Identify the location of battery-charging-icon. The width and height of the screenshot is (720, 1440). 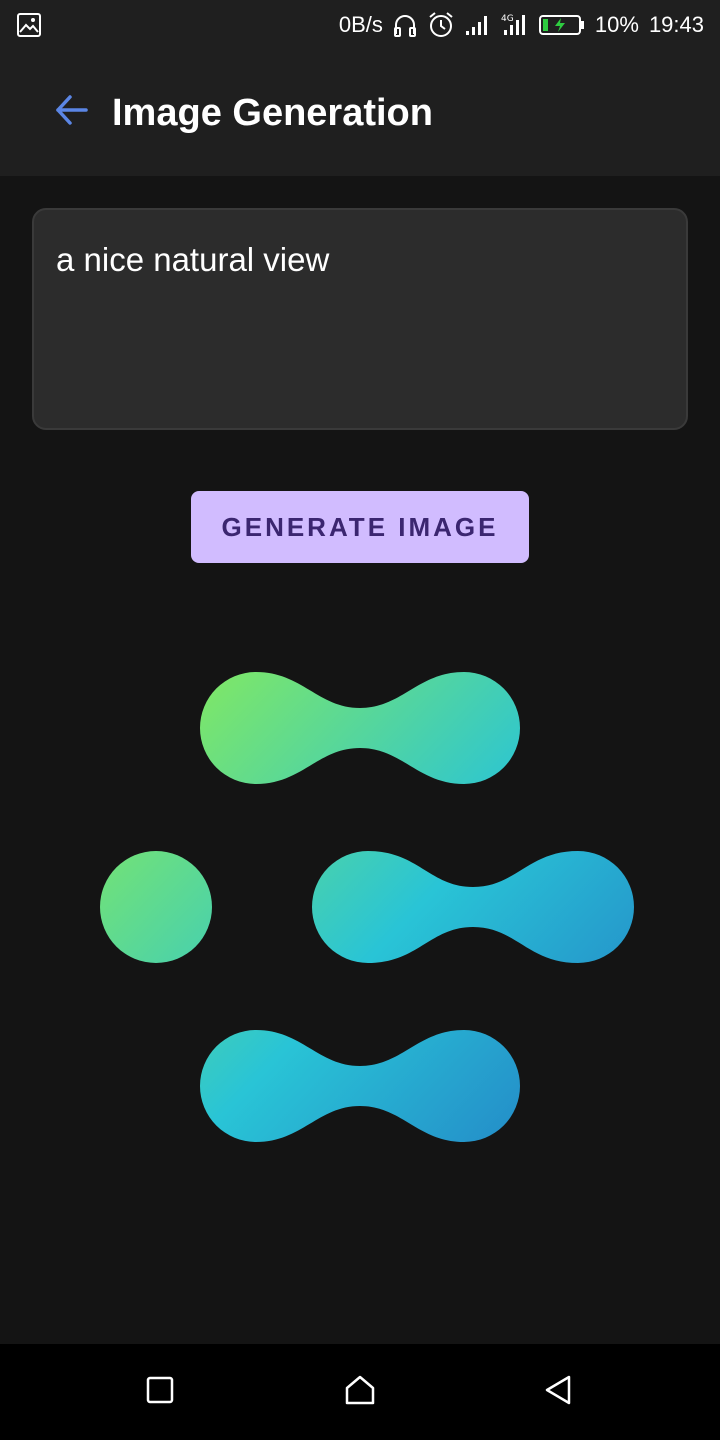
(561, 25).